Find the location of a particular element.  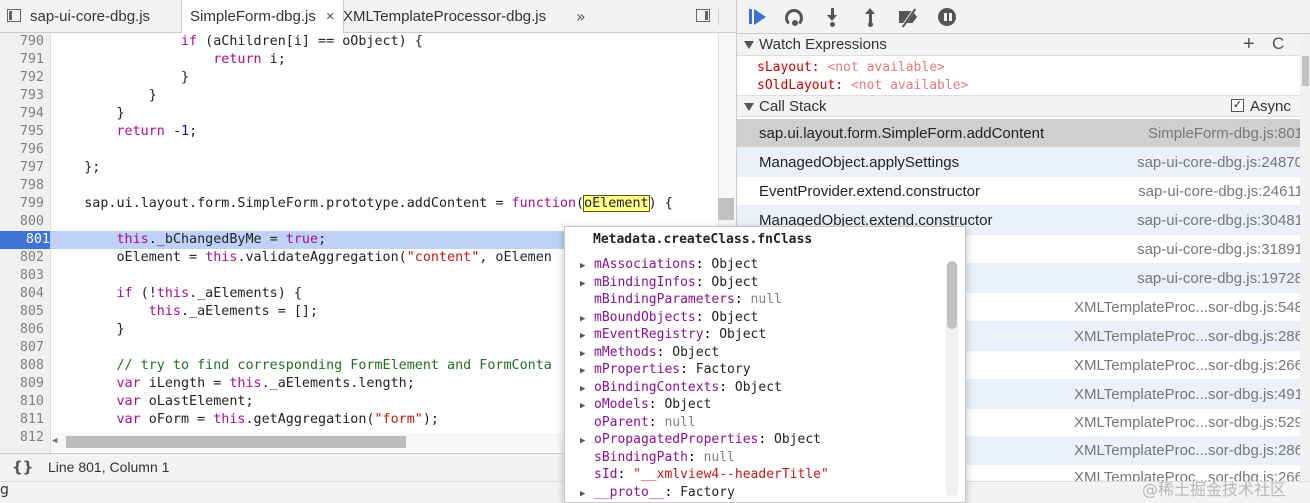

code-line: 798 is located at coordinates (359, 186).